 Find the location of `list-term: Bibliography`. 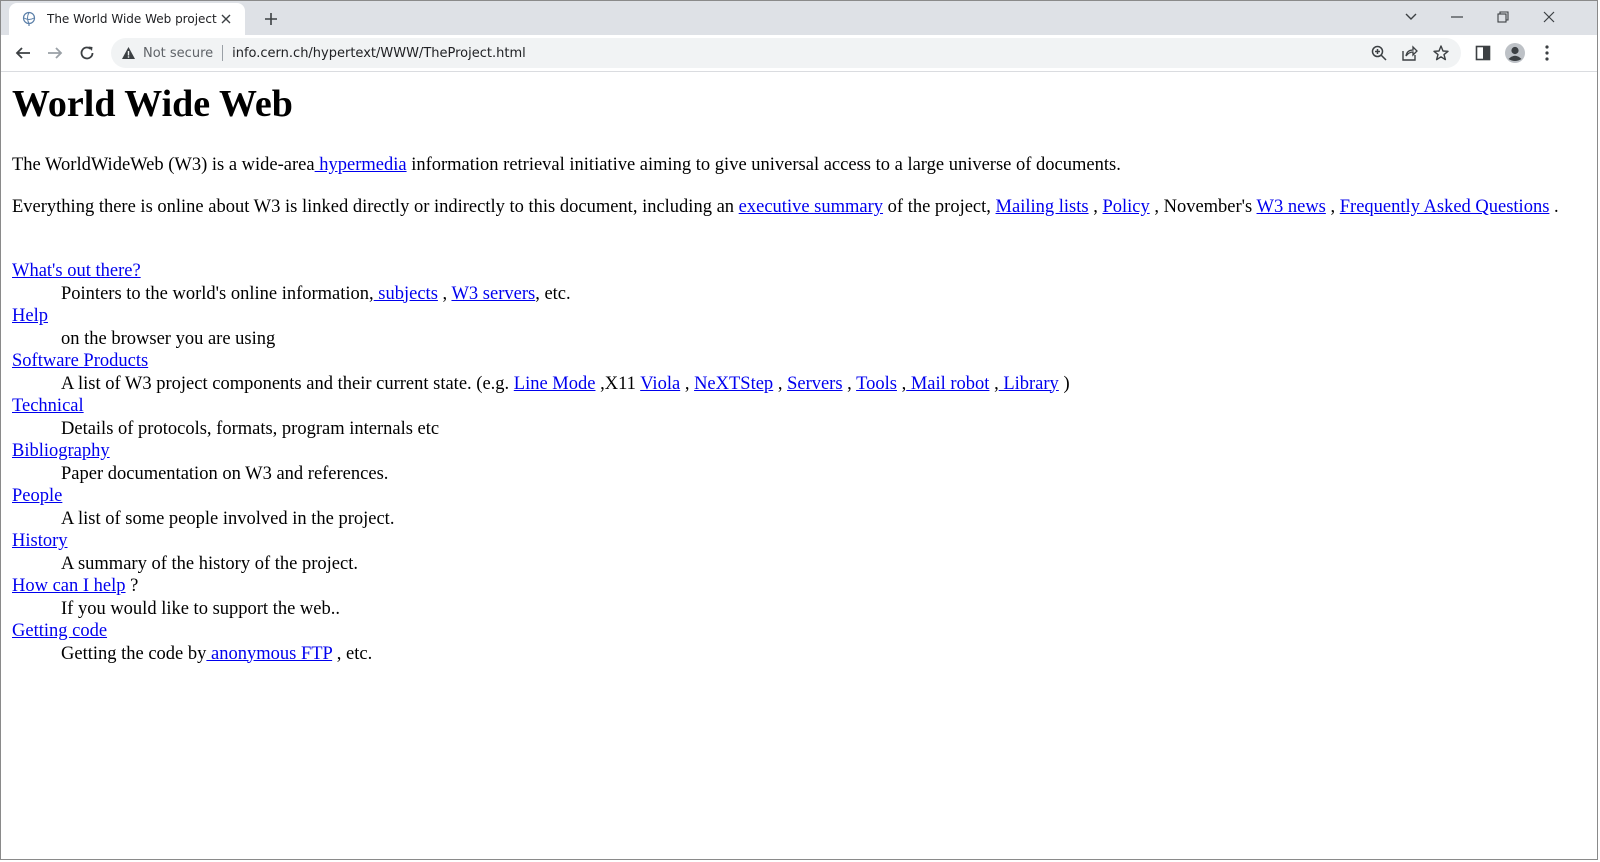

list-term: Bibliography is located at coordinates (787, 451).